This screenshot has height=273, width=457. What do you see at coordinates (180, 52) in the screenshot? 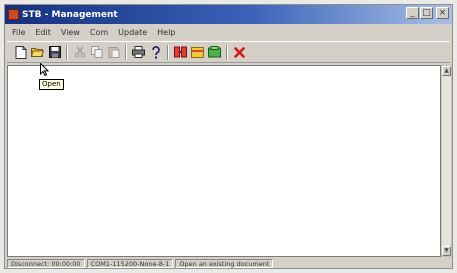
I see `connect-icon` at bounding box center [180, 52].